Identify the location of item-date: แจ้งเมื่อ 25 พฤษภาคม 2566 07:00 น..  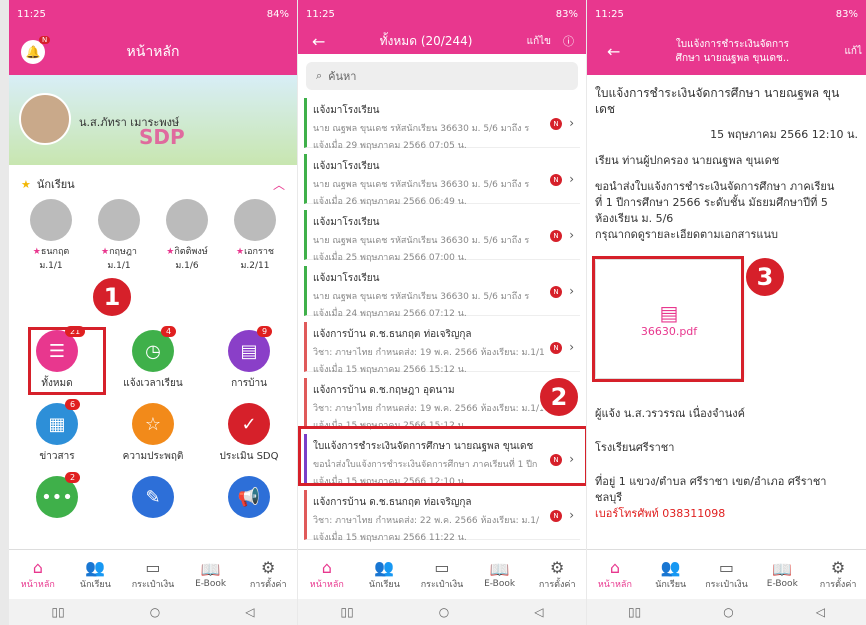
(390, 258).